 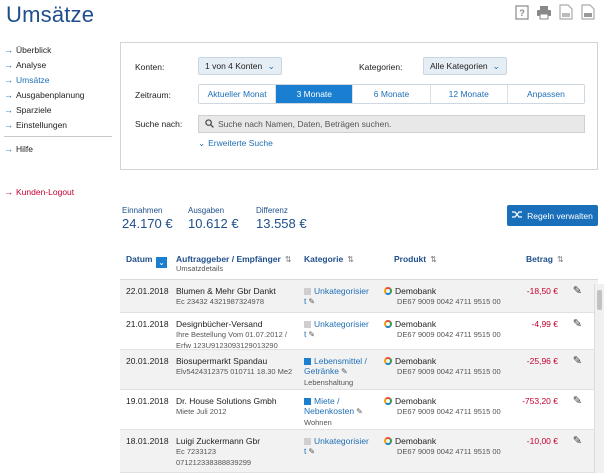 I want to click on sidebar-item-label: Analyse, so click(x=31, y=64).